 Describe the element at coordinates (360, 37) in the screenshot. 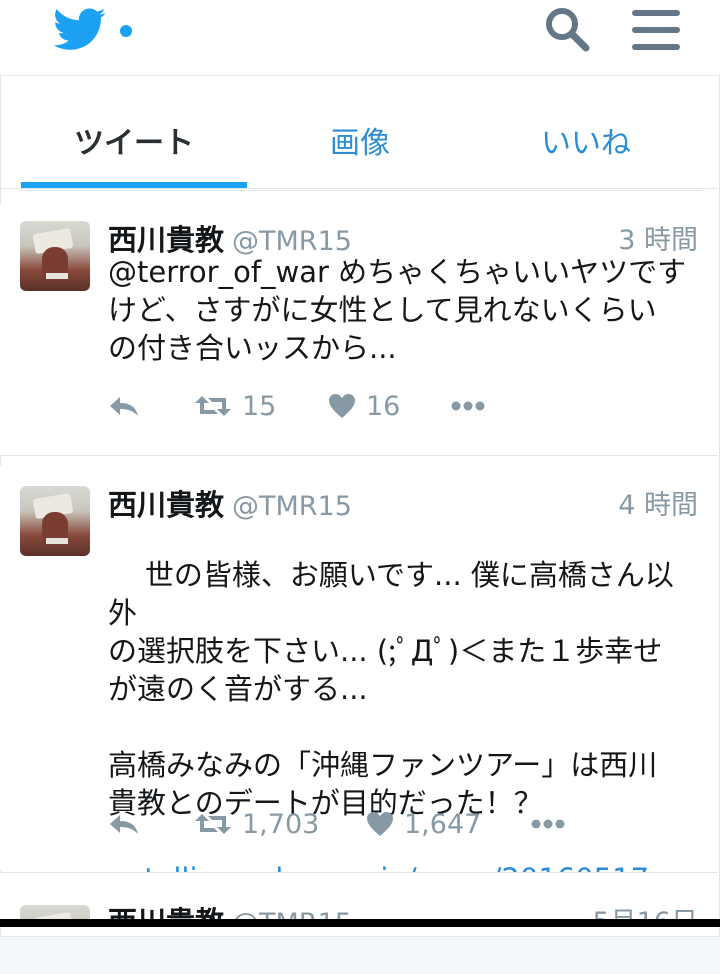

I see `top-bar` at that location.